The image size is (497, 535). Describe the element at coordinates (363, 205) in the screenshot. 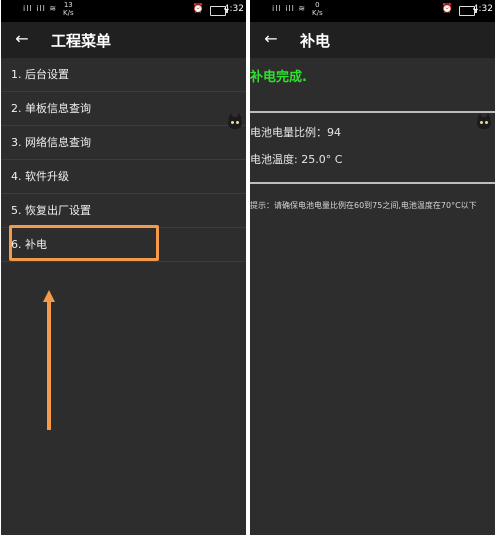

I see `hint-text: 提示：请确保电池电量比例在60到75之间,电池温度在70°C以下` at that location.